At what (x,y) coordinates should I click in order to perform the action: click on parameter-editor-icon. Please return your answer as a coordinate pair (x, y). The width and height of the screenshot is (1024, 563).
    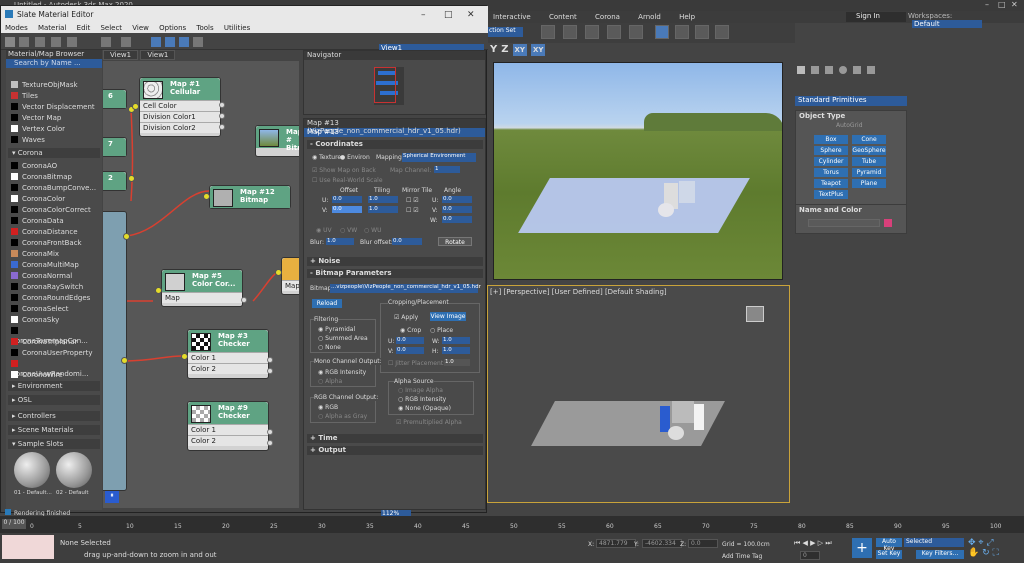
    Looking at the image, I should click on (198, 42).